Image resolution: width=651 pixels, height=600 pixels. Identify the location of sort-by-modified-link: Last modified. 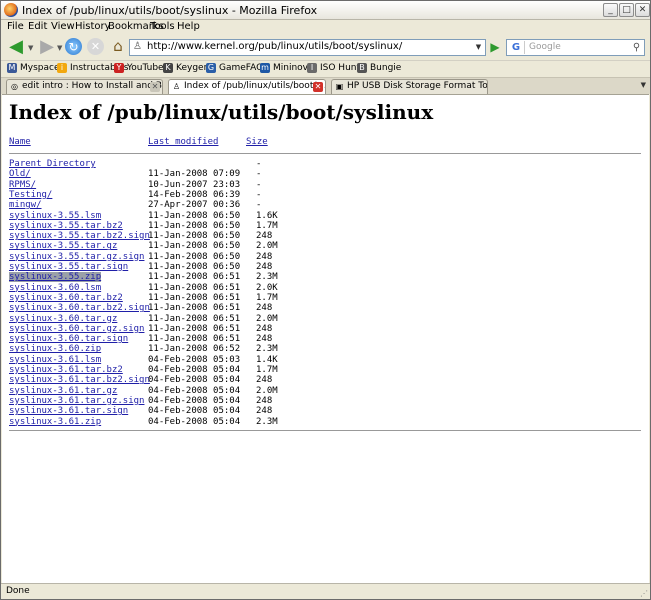
(183, 142).